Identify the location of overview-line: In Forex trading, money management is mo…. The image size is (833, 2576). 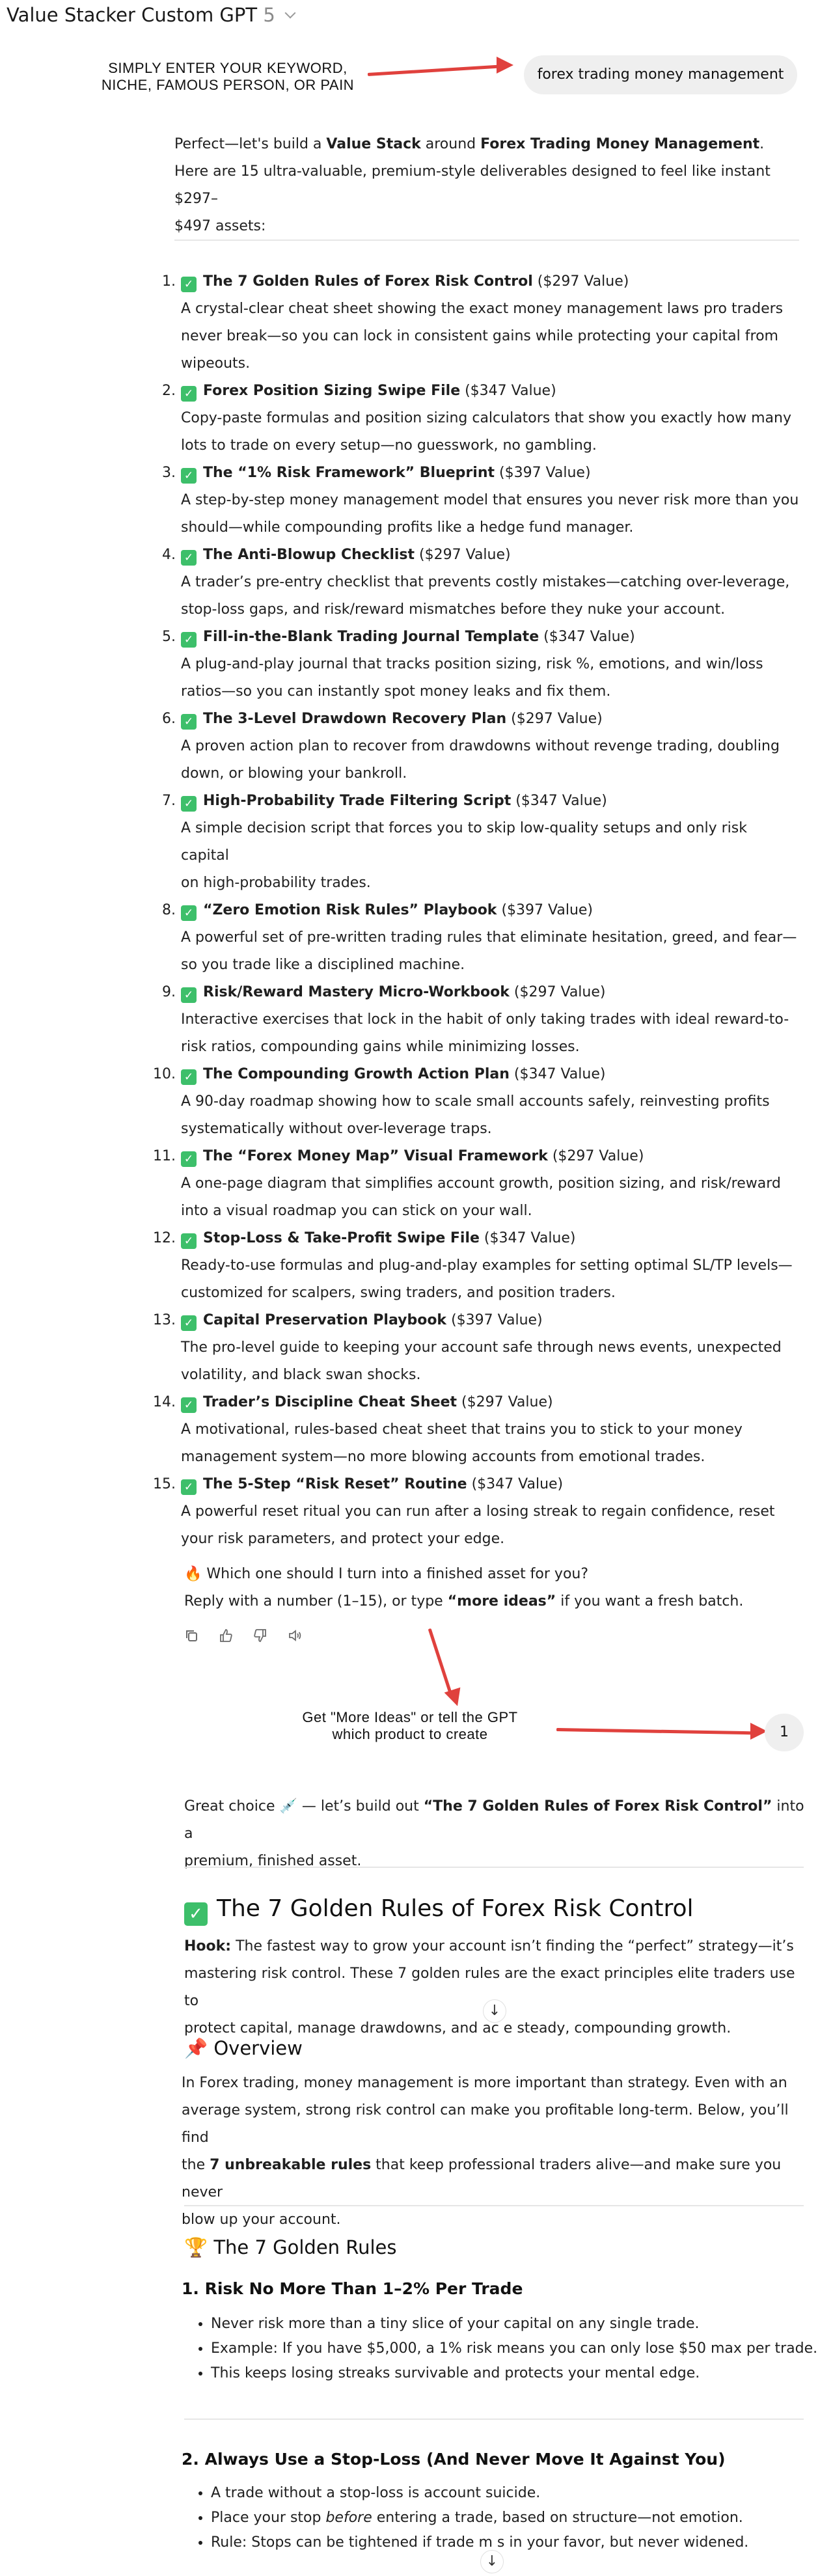
(484, 2083).